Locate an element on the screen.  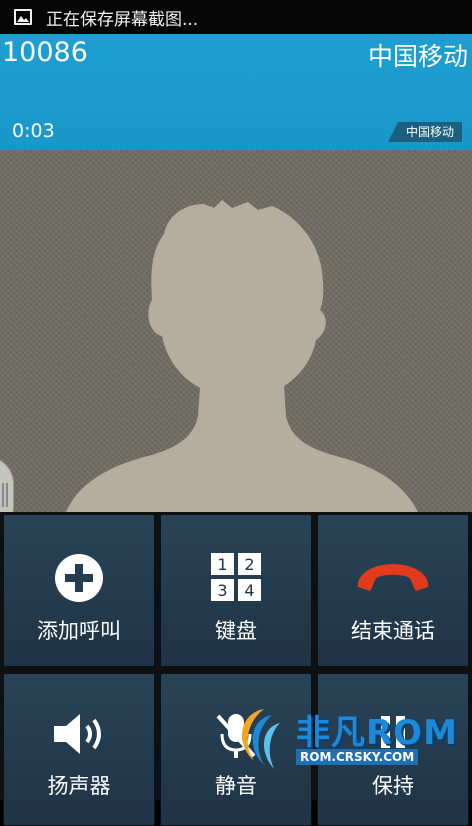
end-call-button: 结束通话 is located at coordinates (393, 590).